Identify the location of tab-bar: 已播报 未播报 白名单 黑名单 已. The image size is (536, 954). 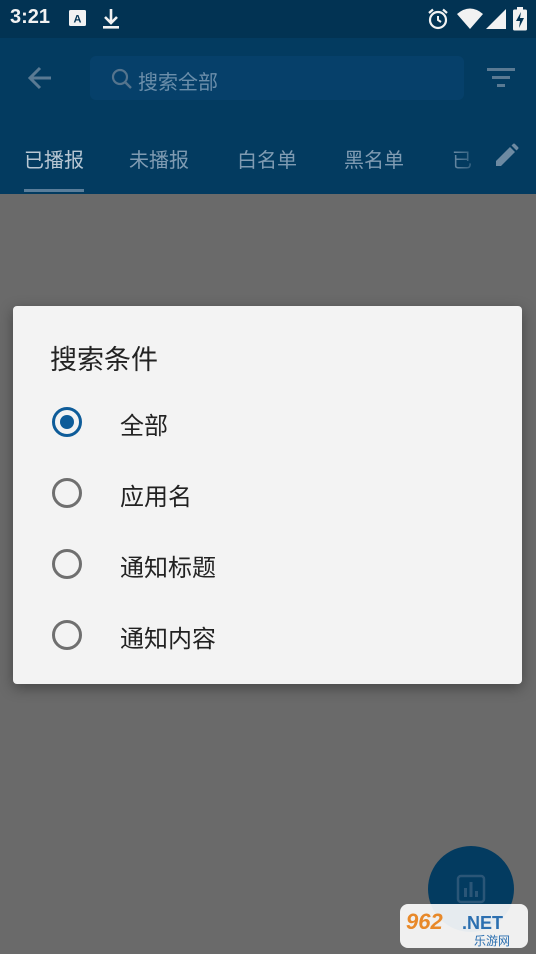
(268, 166).